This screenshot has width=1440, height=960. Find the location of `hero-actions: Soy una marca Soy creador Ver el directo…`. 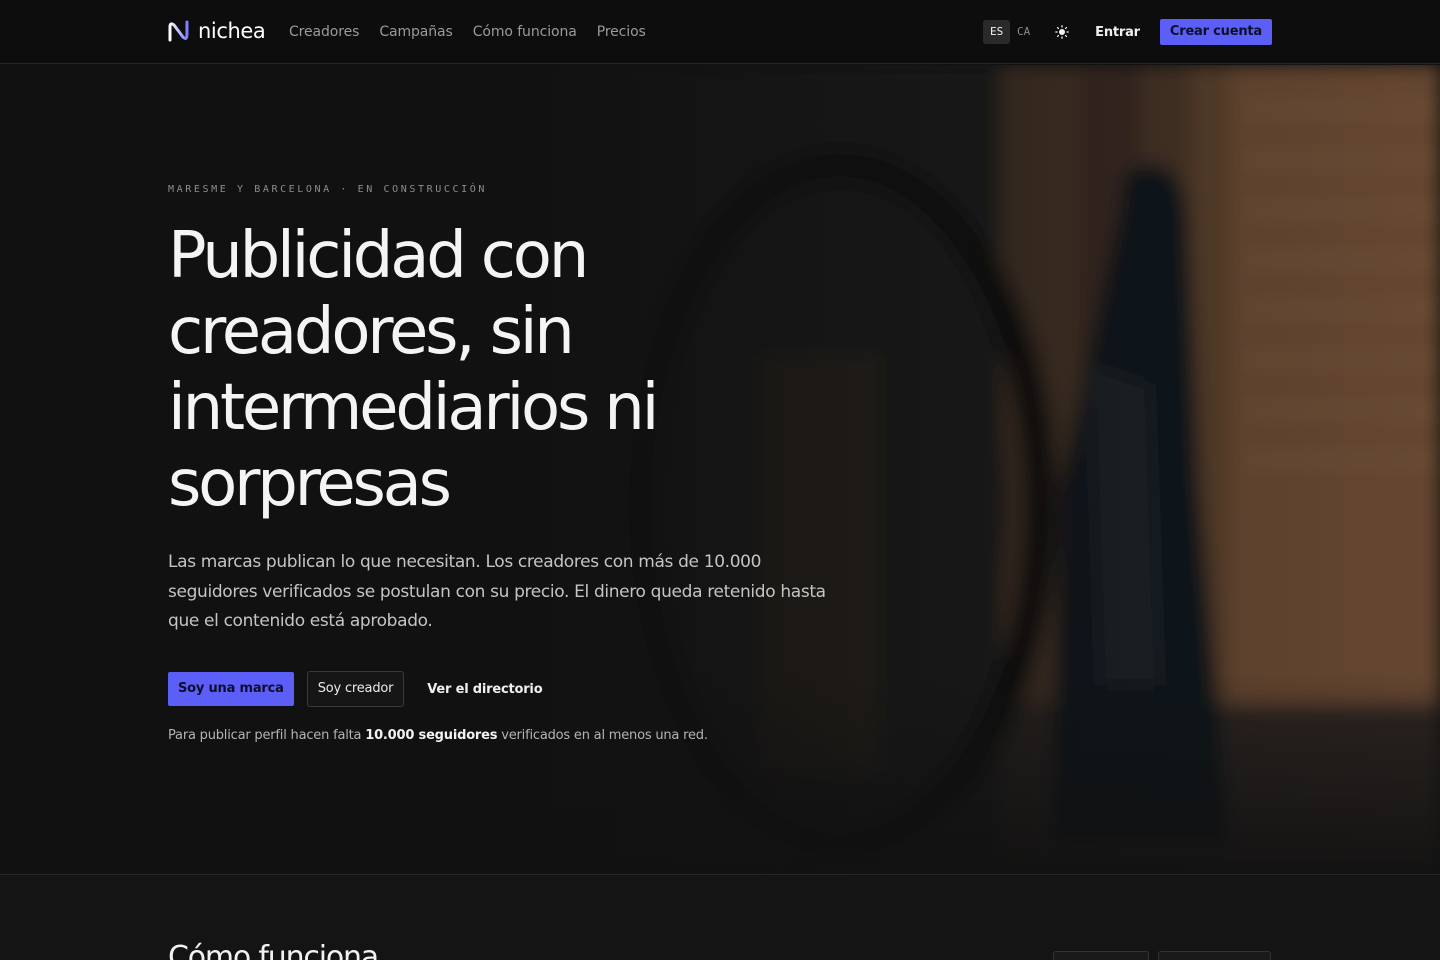

hero-actions: Soy una marca Soy creador Ver el directo… is located at coordinates (355, 689).